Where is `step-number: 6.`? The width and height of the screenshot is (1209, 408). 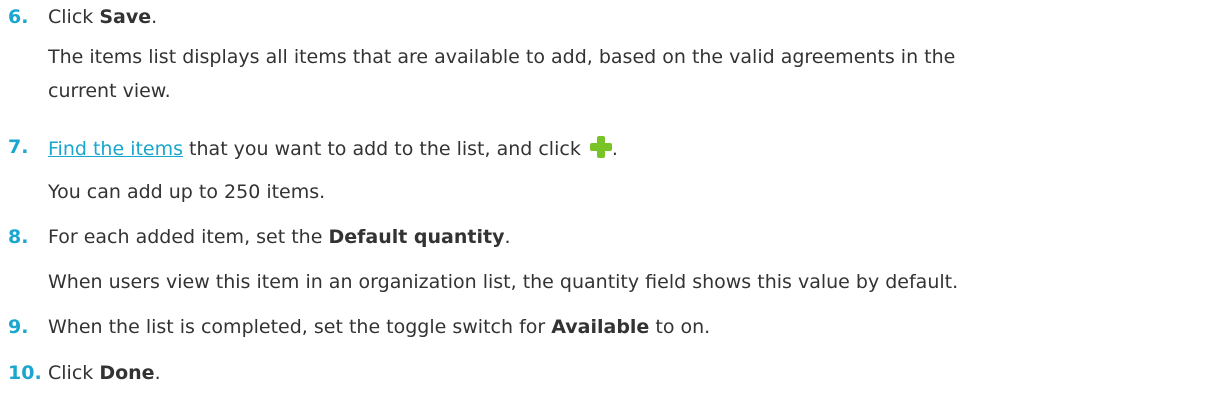 step-number: 6. is located at coordinates (18, 17).